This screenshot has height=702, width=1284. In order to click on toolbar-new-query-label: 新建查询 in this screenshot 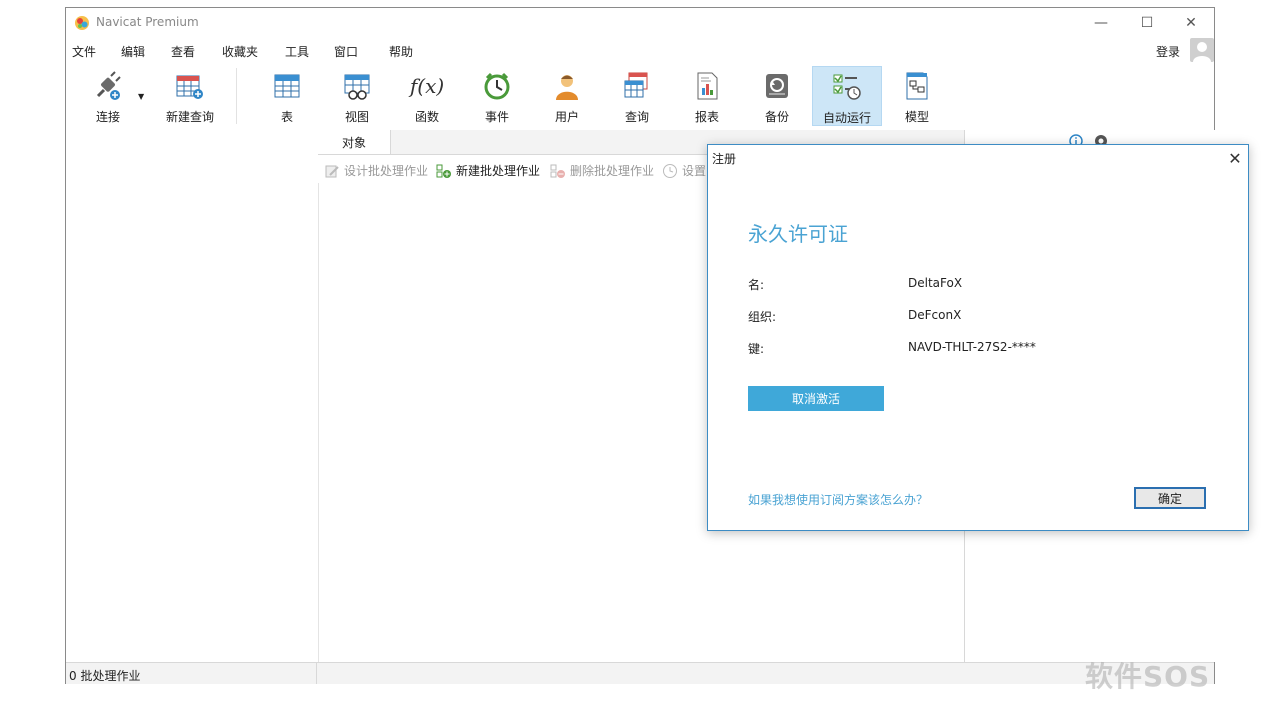, I will do `click(189, 117)`.